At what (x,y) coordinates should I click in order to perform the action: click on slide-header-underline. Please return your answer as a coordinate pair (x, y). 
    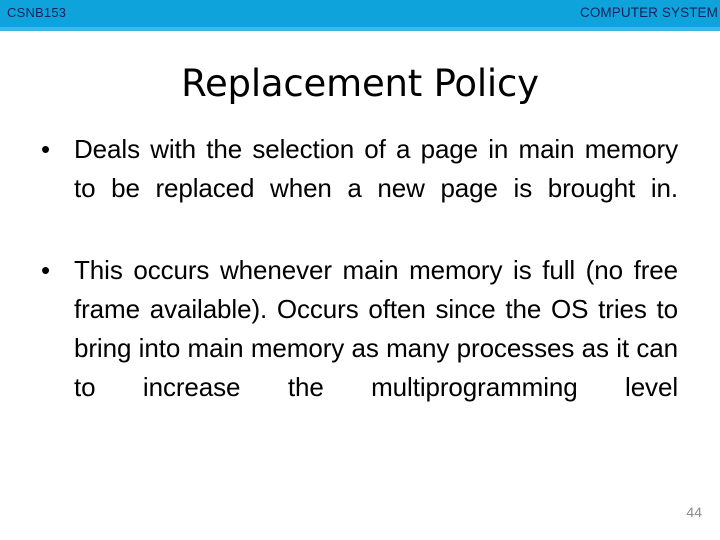
    Looking at the image, I should click on (360, 29).